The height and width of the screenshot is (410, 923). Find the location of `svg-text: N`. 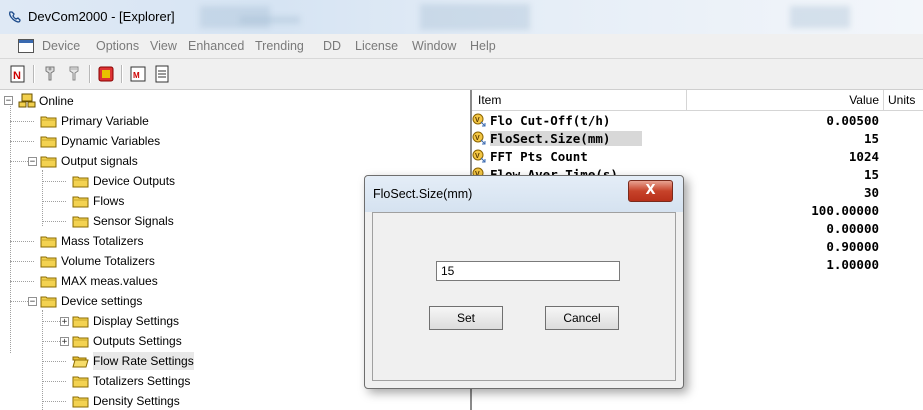

svg-text: N is located at coordinates (17, 76).